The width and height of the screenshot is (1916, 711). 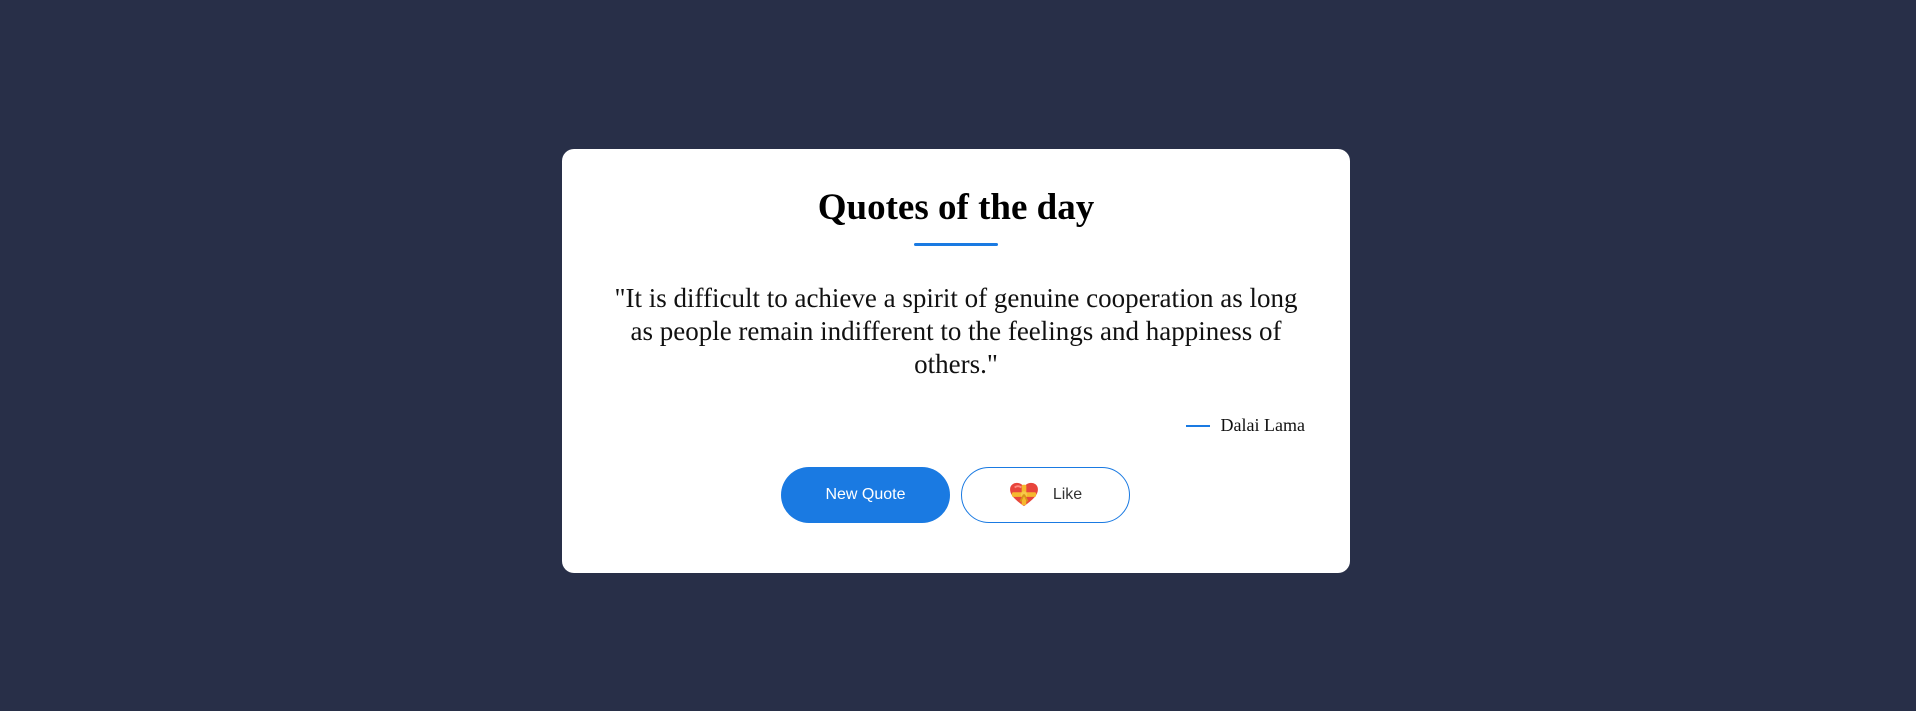 What do you see at coordinates (956, 207) in the screenshot?
I see `card-title: Quotes of the day` at bounding box center [956, 207].